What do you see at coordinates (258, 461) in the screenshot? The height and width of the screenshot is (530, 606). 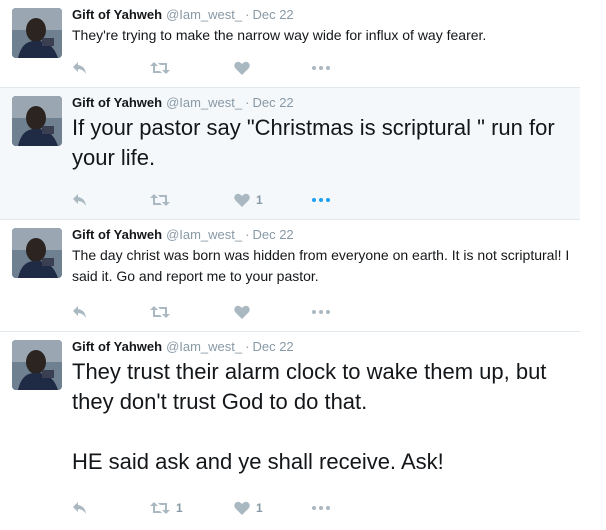 I see `tweet-text-paragraph: HE said ask and ye shall receive. Ask!` at bounding box center [258, 461].